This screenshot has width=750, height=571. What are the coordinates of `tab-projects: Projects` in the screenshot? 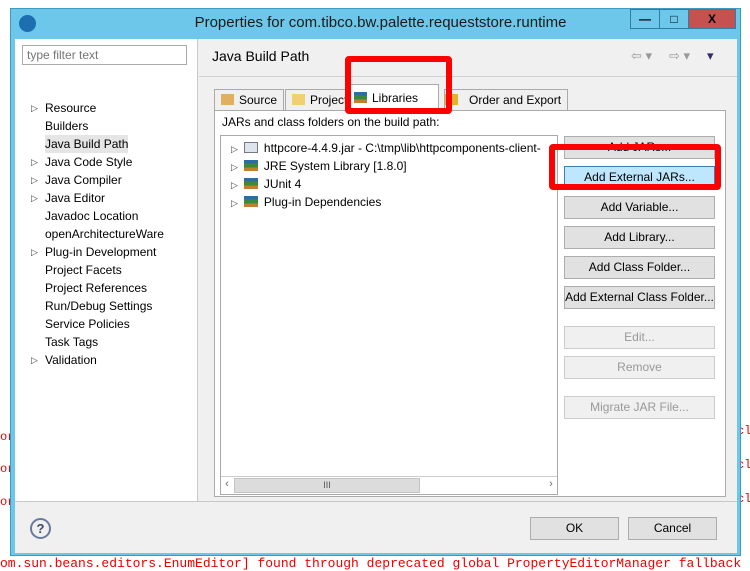 It's located at (316, 99).